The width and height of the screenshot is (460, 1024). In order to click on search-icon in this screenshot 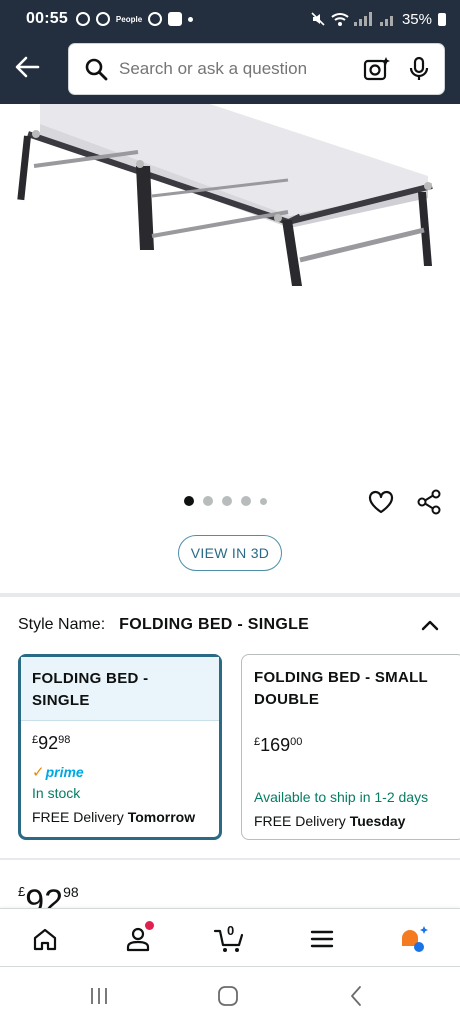, I will do `click(96, 69)`.